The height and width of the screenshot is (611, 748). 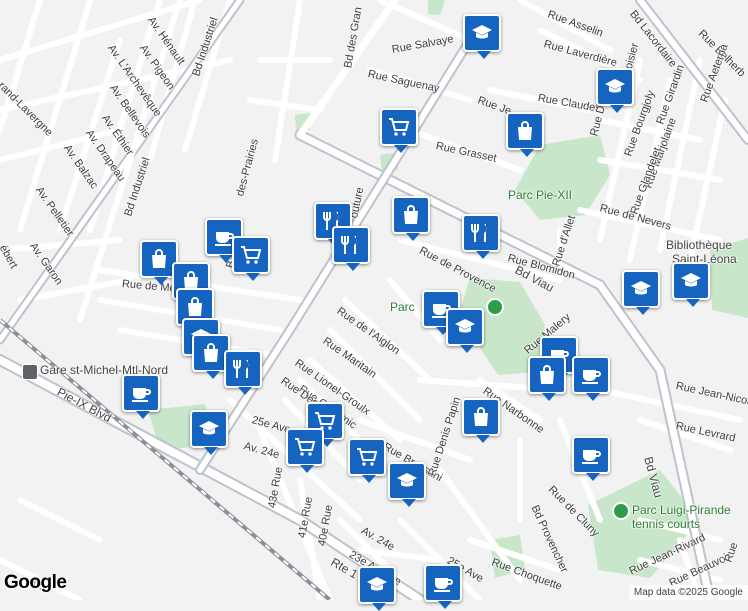 I want to click on park-label: tennis courts, so click(x=666, y=524).